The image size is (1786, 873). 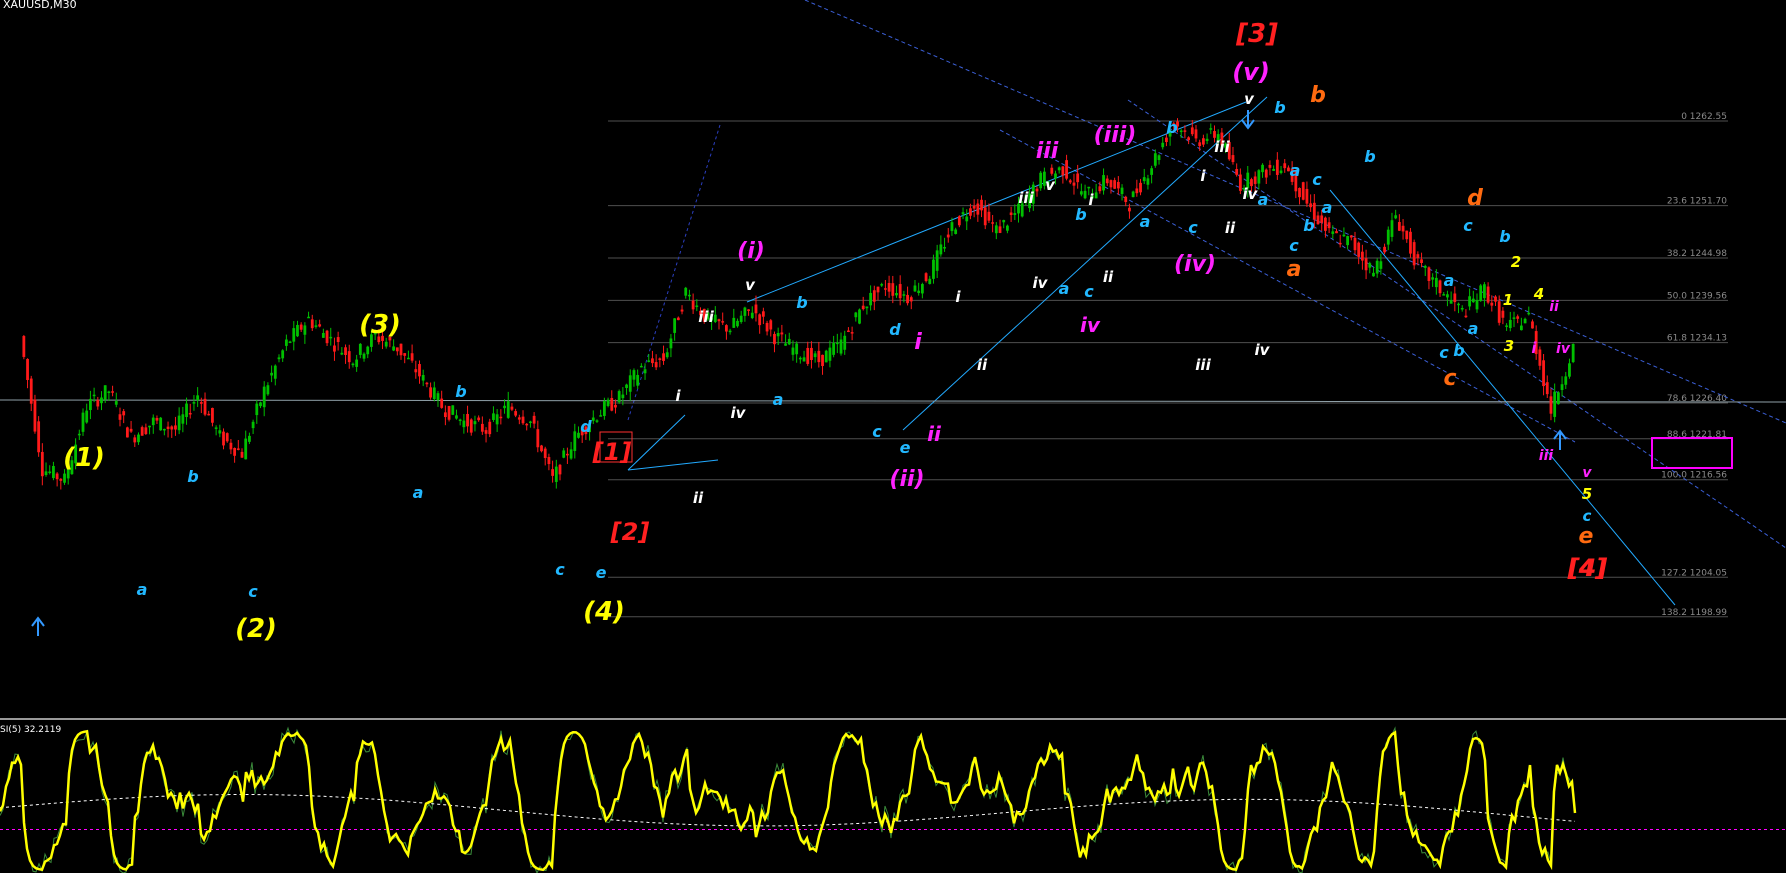 What do you see at coordinates (1697, 296) in the screenshot?
I see `fib-level-label: 50.0 1239.56` at bounding box center [1697, 296].